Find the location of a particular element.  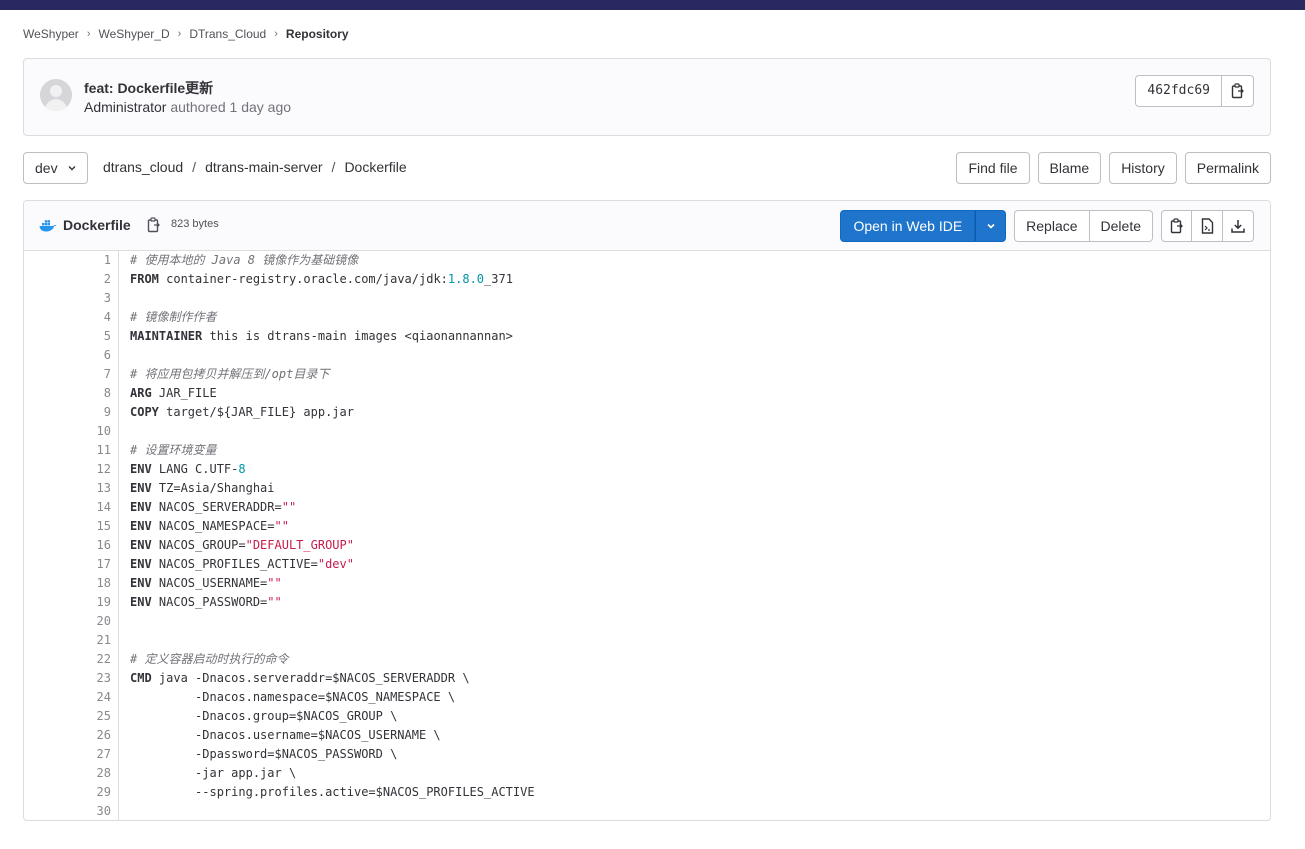

code-line: 7 # 将应用包拷贝并解压到/opt目录下 is located at coordinates (647, 374).